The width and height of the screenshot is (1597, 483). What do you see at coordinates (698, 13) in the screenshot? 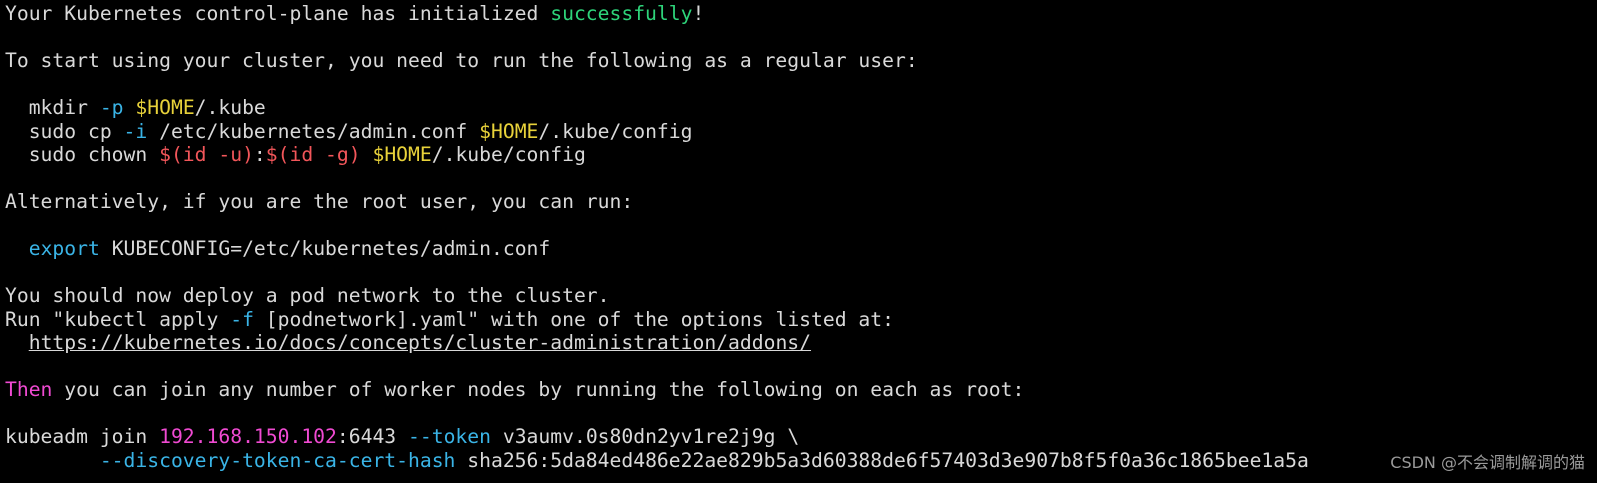
I see `terminal-text: !` at bounding box center [698, 13].